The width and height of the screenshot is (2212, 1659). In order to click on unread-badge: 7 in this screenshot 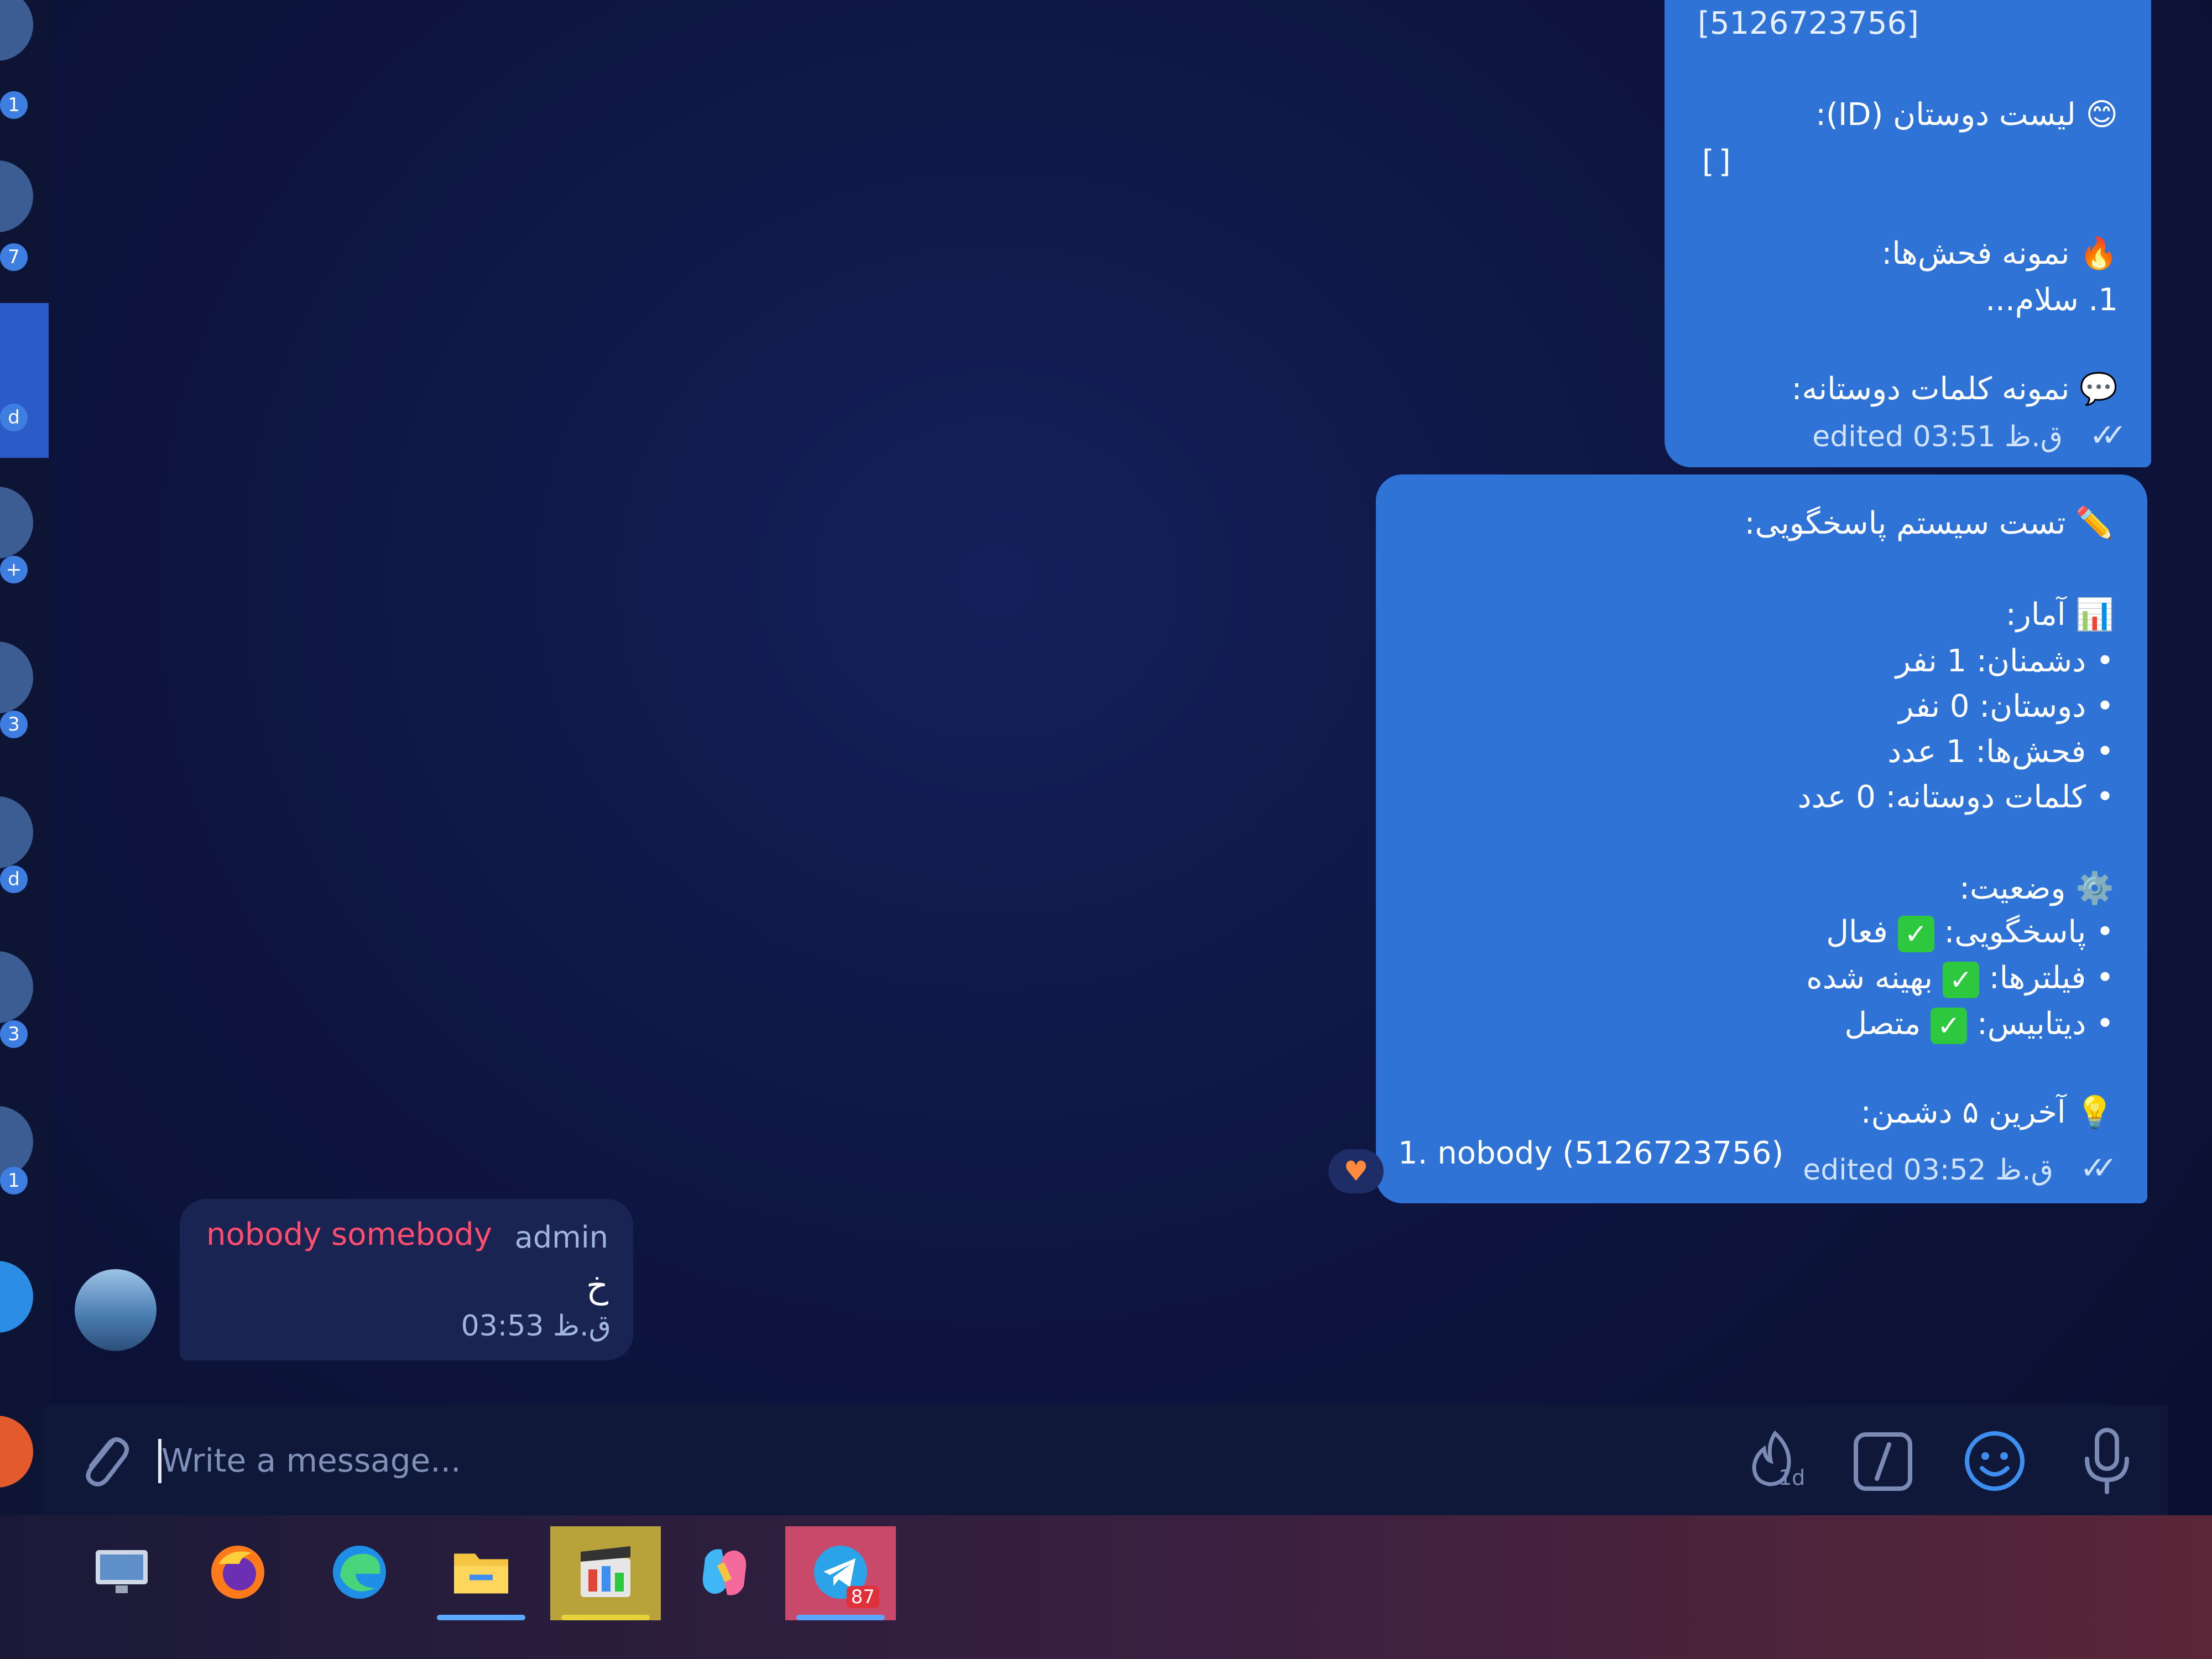, I will do `click(14, 257)`.